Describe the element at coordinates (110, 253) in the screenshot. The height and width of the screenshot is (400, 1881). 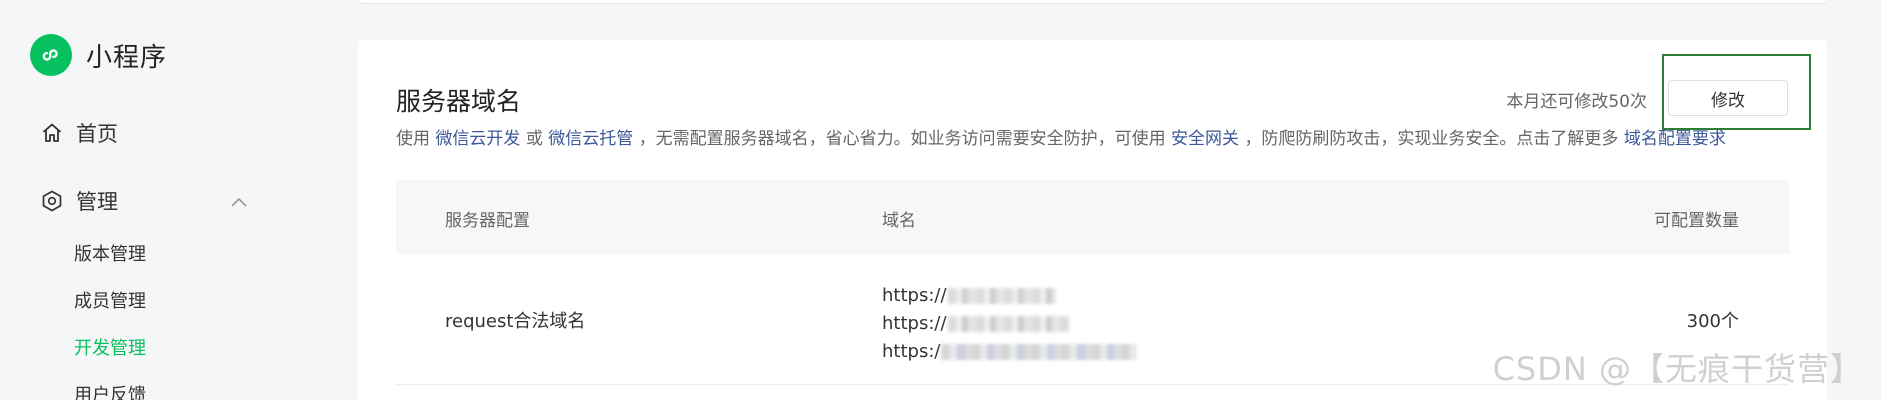
I see `sidebar-item-version-management: 版本管理` at that location.